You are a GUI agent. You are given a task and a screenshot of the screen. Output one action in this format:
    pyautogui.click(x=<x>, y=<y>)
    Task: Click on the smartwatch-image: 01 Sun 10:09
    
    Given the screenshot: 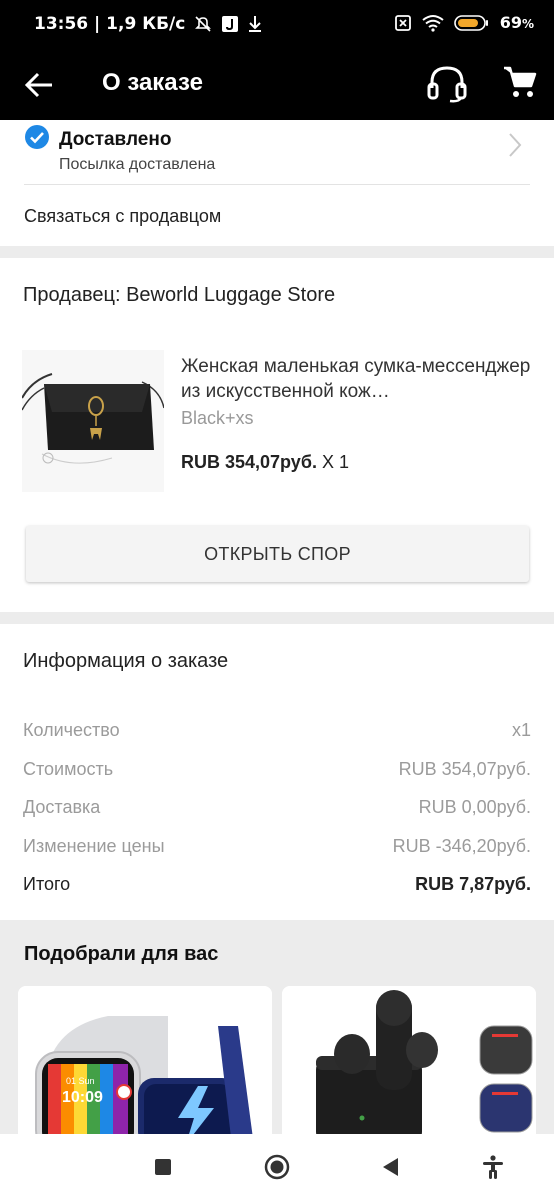 What is the action you would take?
    pyautogui.click(x=145, y=1066)
    